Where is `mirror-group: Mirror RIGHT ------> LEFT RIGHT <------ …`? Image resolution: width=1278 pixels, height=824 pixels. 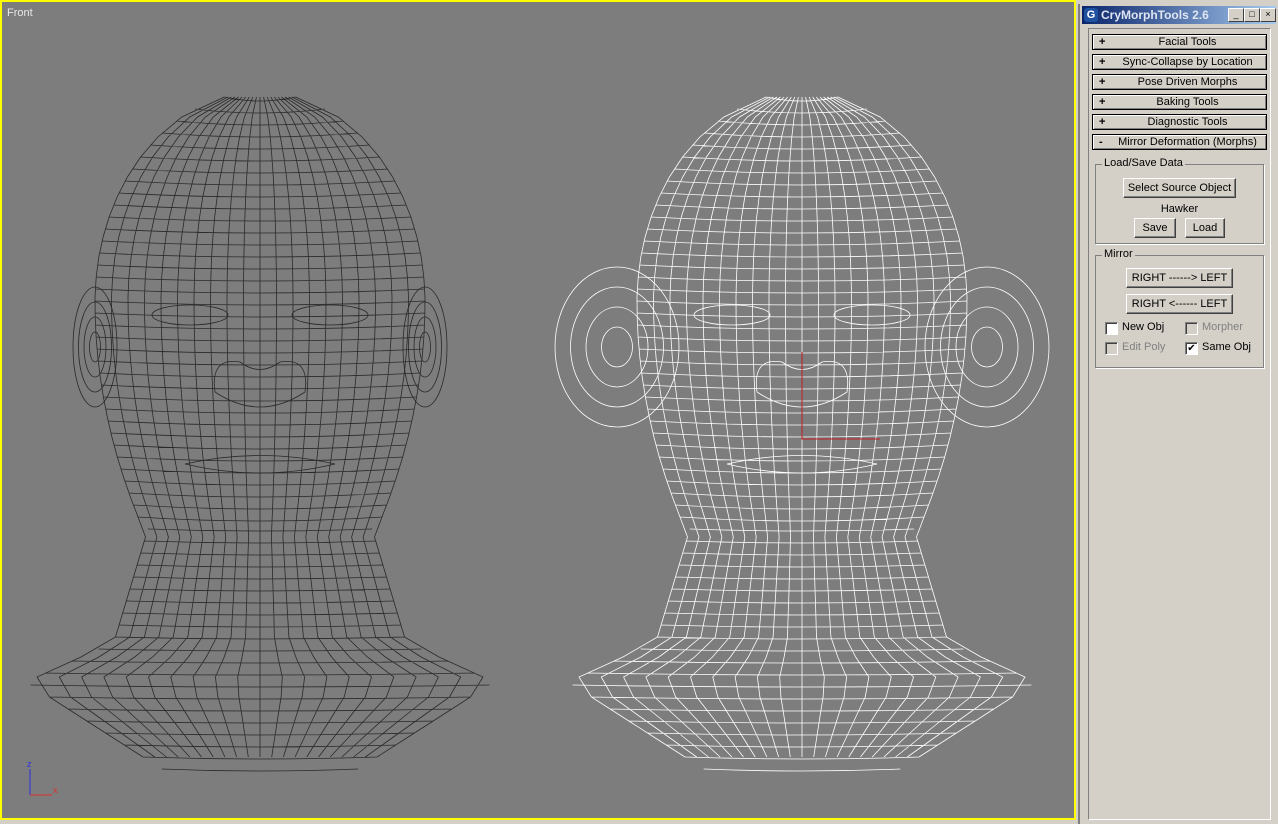 mirror-group: Mirror RIGHT ------> LEFT RIGHT <------ … is located at coordinates (1179, 308).